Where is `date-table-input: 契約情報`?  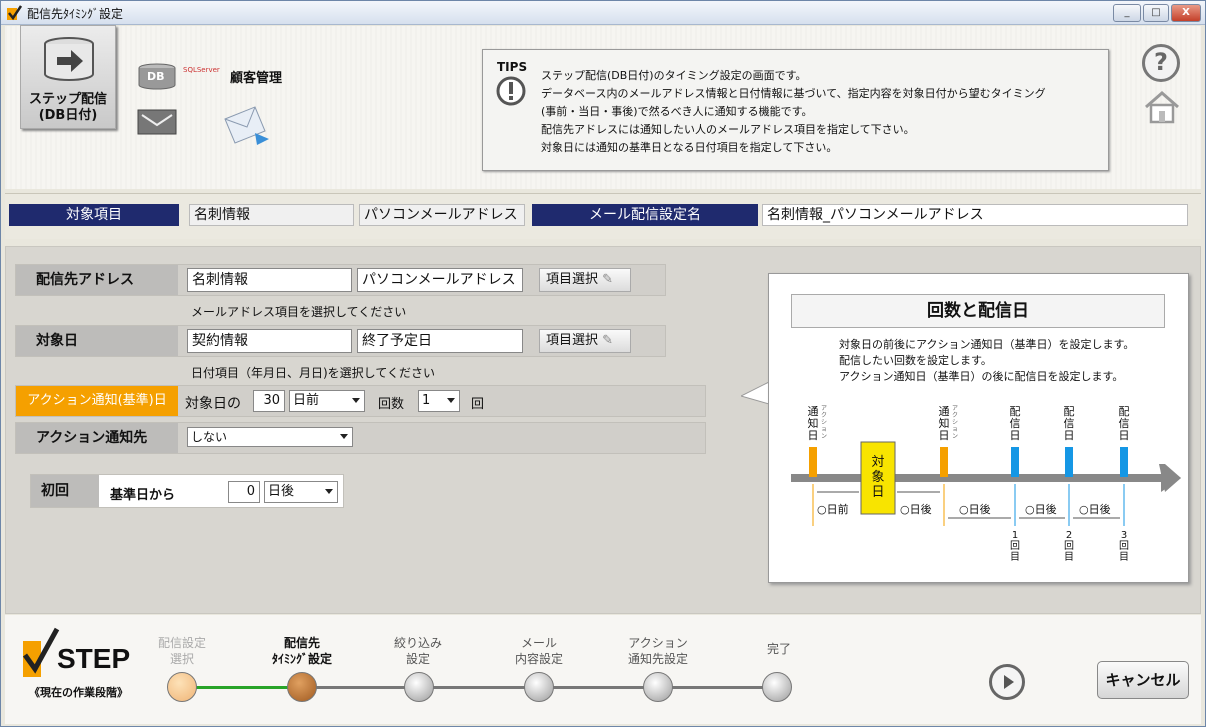
date-table-input: 契約情報 is located at coordinates (269, 341).